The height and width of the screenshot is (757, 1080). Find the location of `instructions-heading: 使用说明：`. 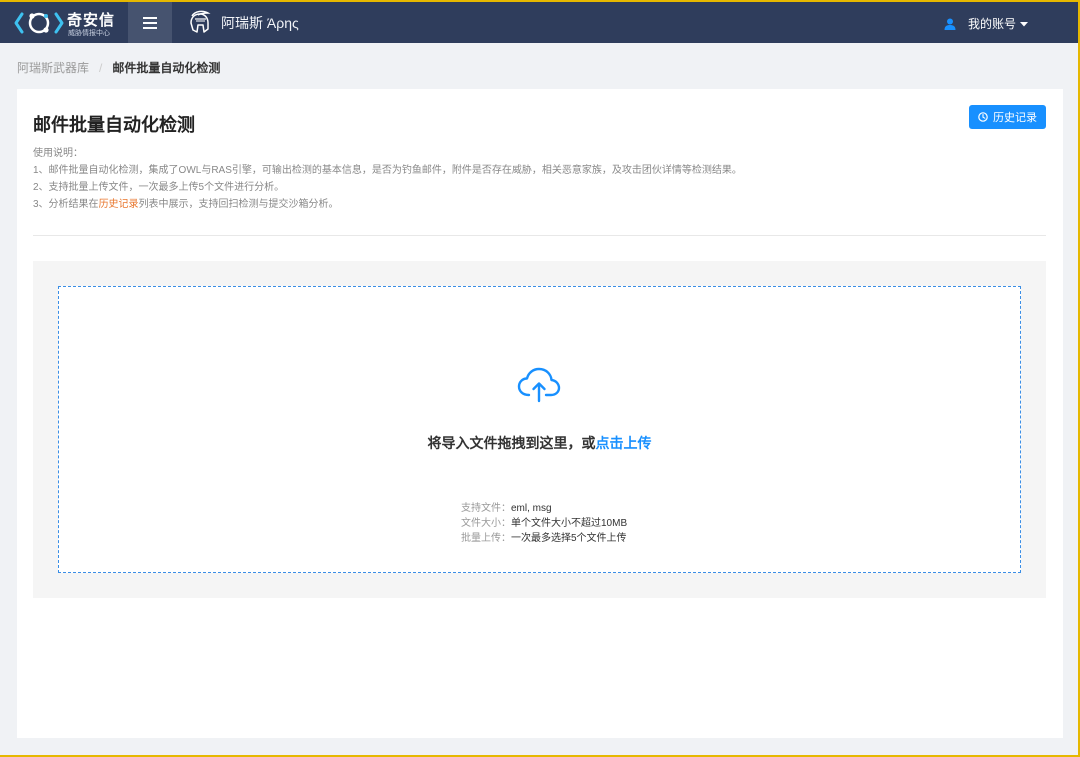

instructions-heading: 使用说明： is located at coordinates (58, 153).